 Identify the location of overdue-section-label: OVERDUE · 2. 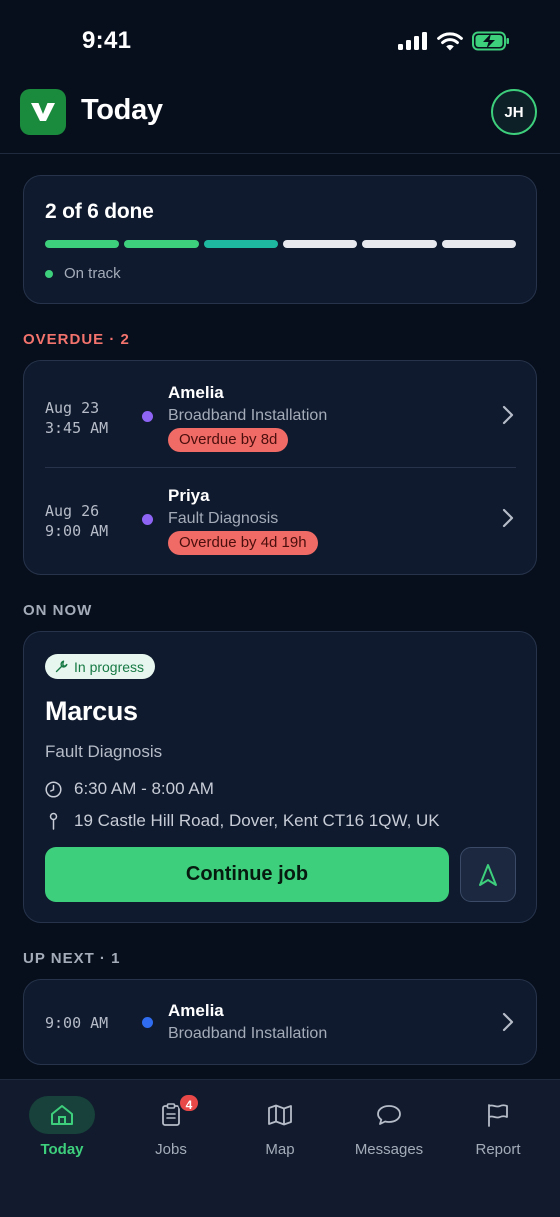
(76, 339).